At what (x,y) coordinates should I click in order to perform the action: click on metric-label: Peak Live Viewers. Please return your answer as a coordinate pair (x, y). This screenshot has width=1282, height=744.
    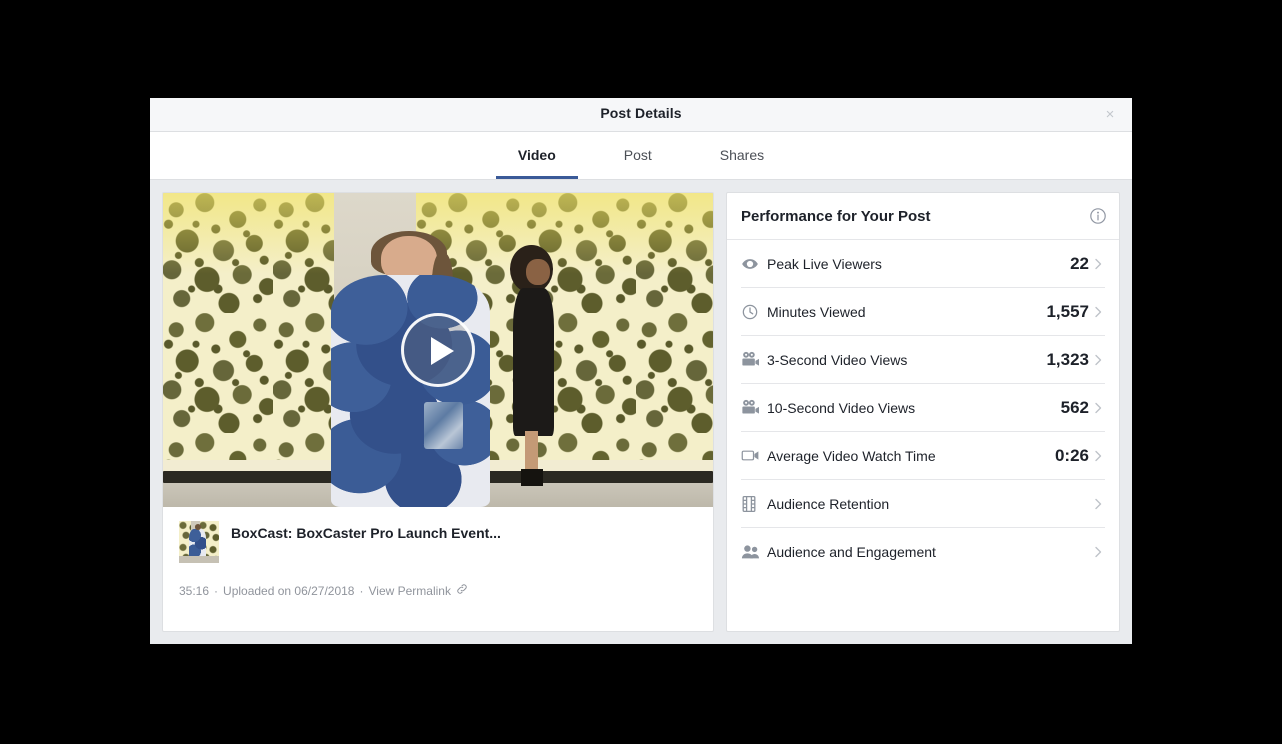
    Looking at the image, I should click on (824, 263).